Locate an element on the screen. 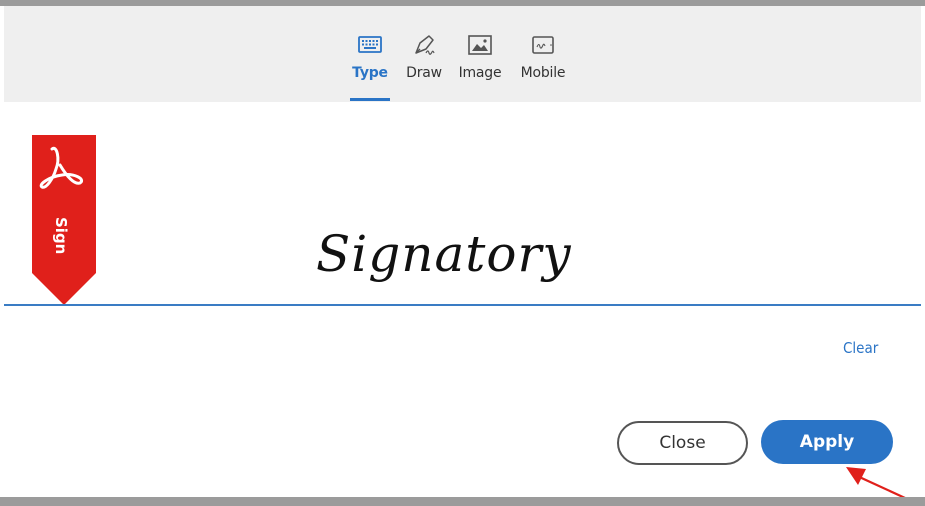  tab-draw-label: Draw is located at coordinates (424, 73).